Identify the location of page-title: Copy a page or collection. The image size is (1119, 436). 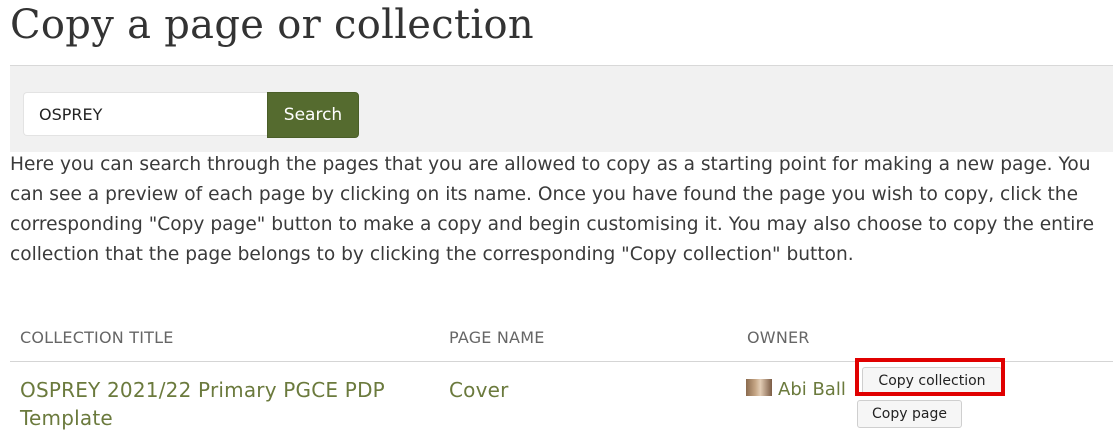
(272, 25).